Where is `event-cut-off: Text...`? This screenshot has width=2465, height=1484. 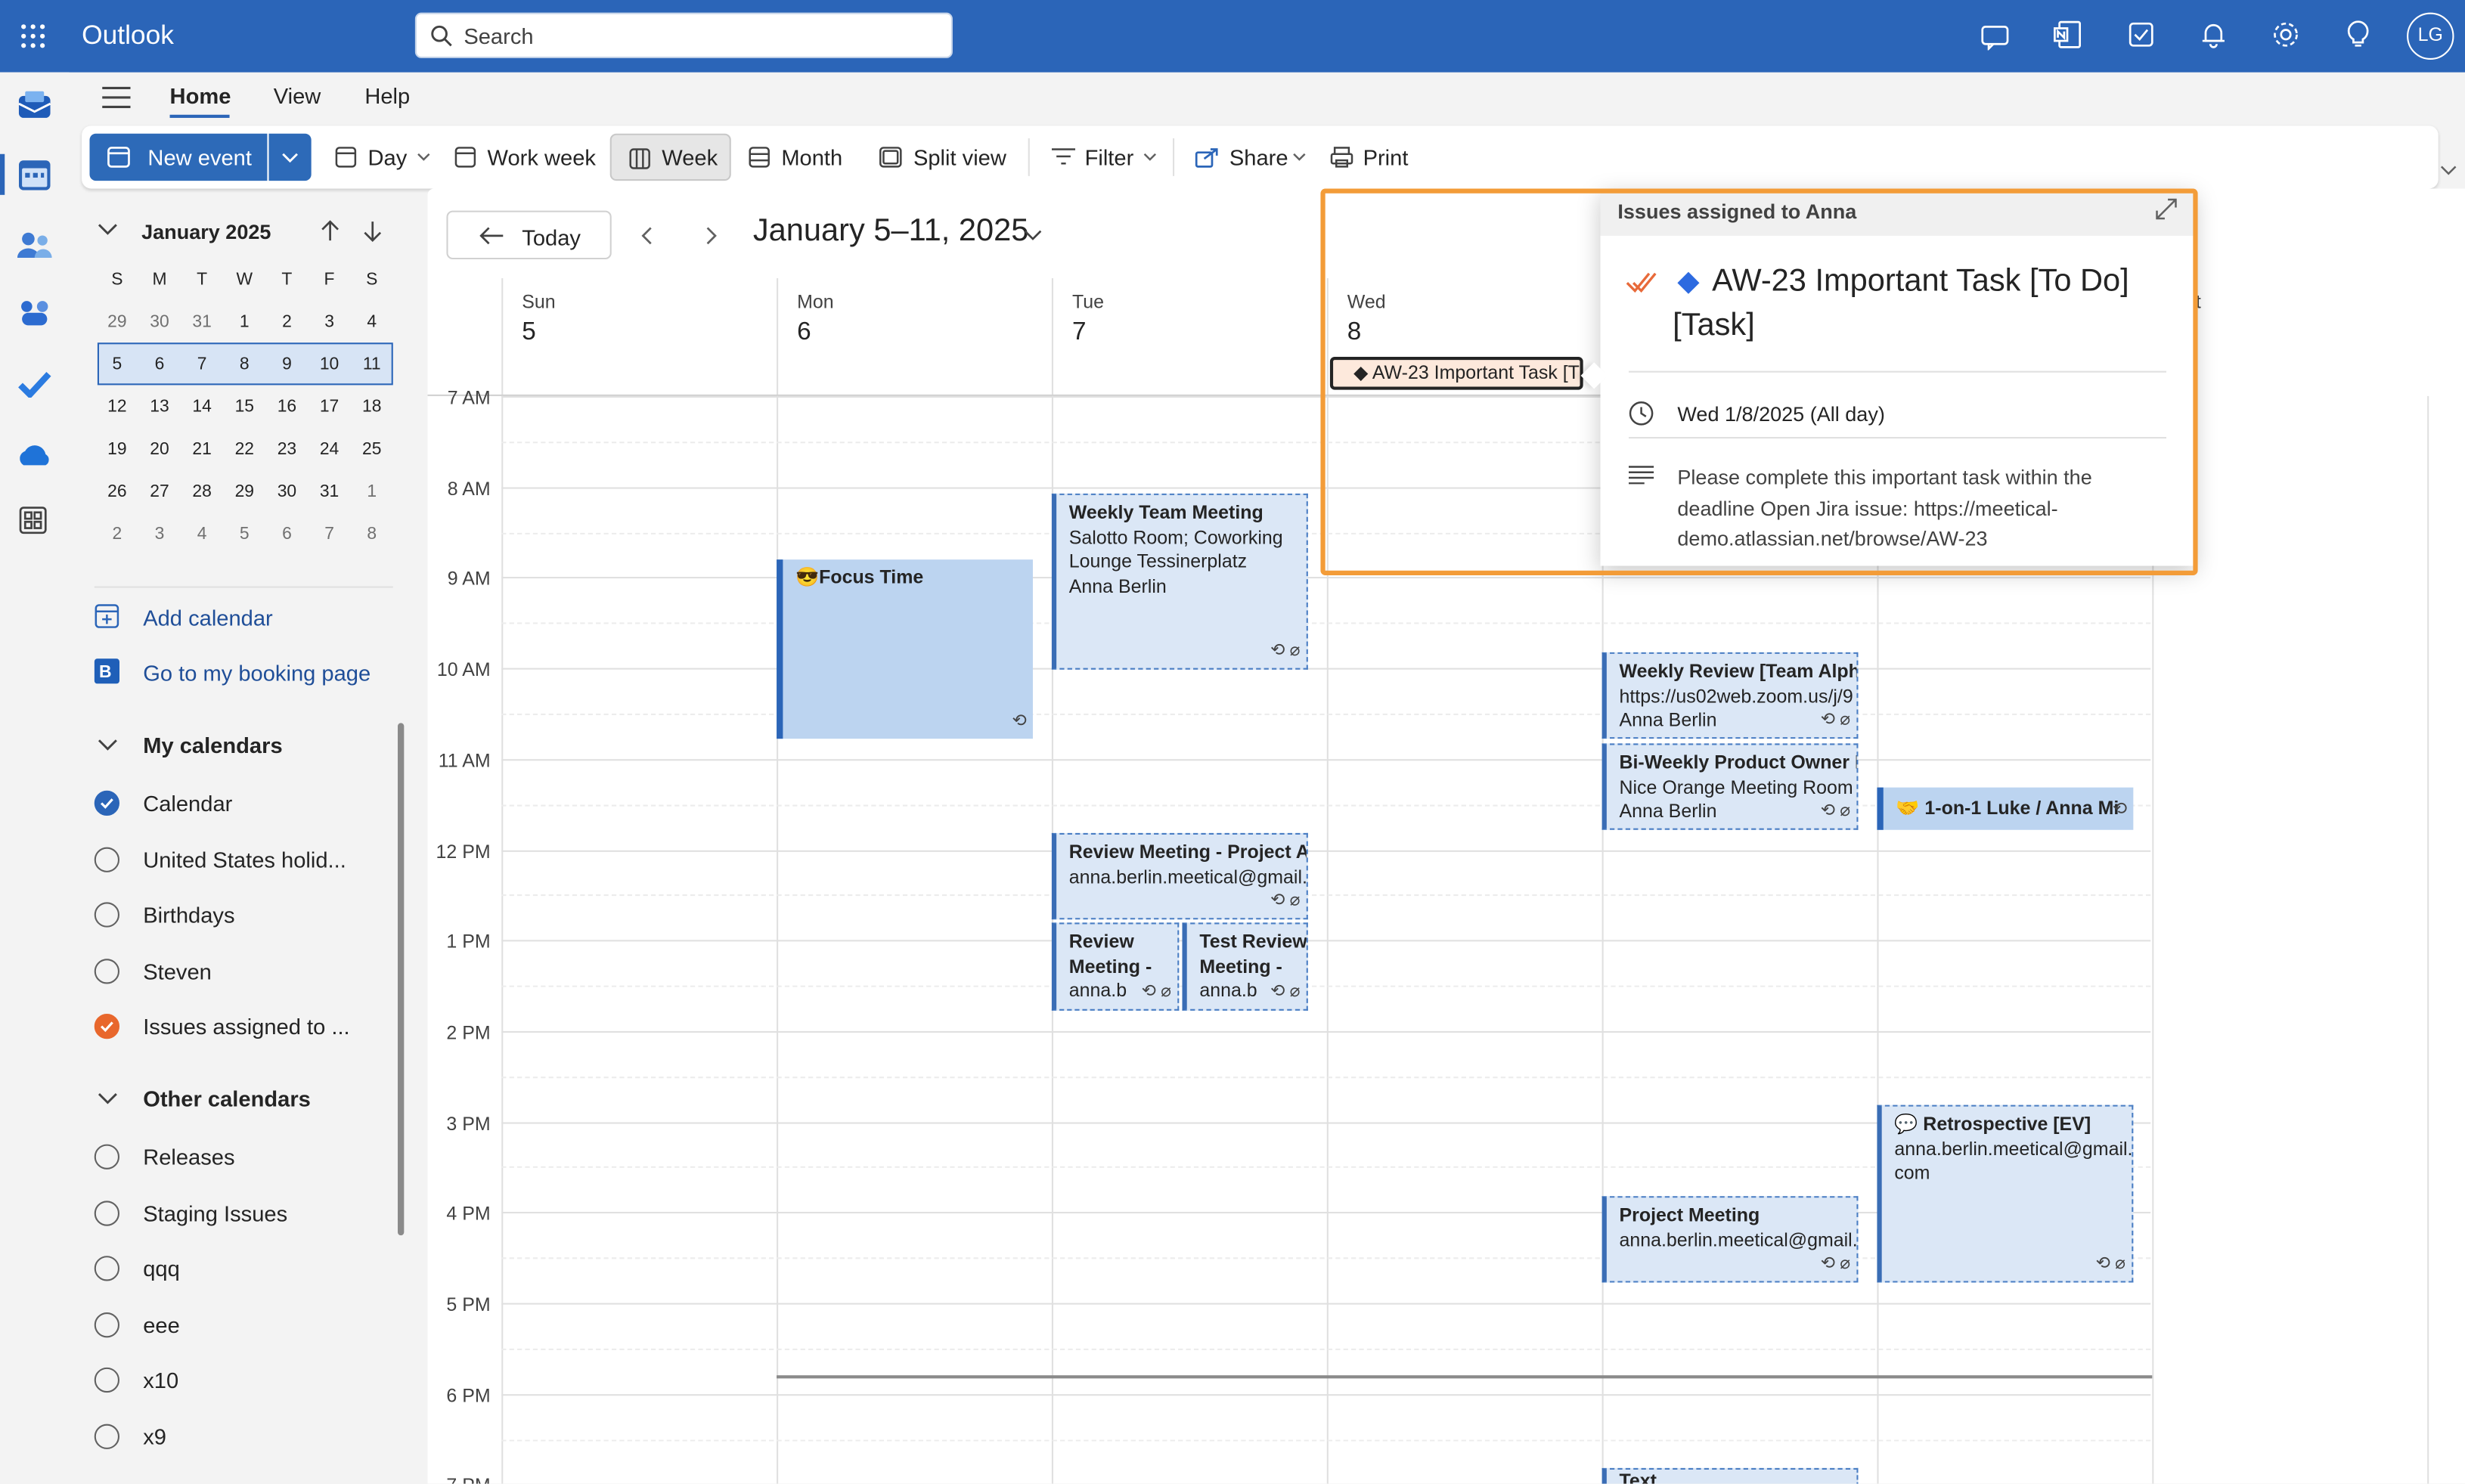
event-cut-off: Text... is located at coordinates (1730, 1475).